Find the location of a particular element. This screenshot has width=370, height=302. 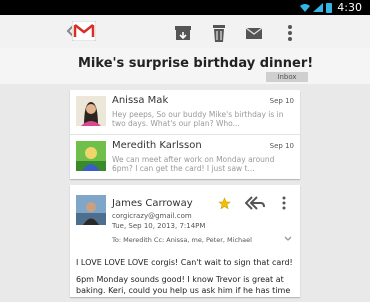

archive-icon is located at coordinates (183, 33).